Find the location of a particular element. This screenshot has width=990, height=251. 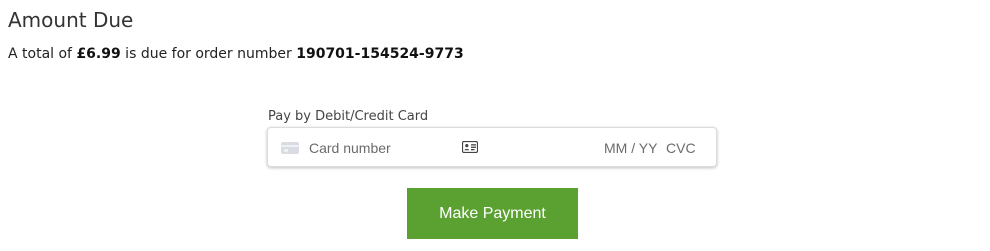

cvc-input is located at coordinates (686, 148).